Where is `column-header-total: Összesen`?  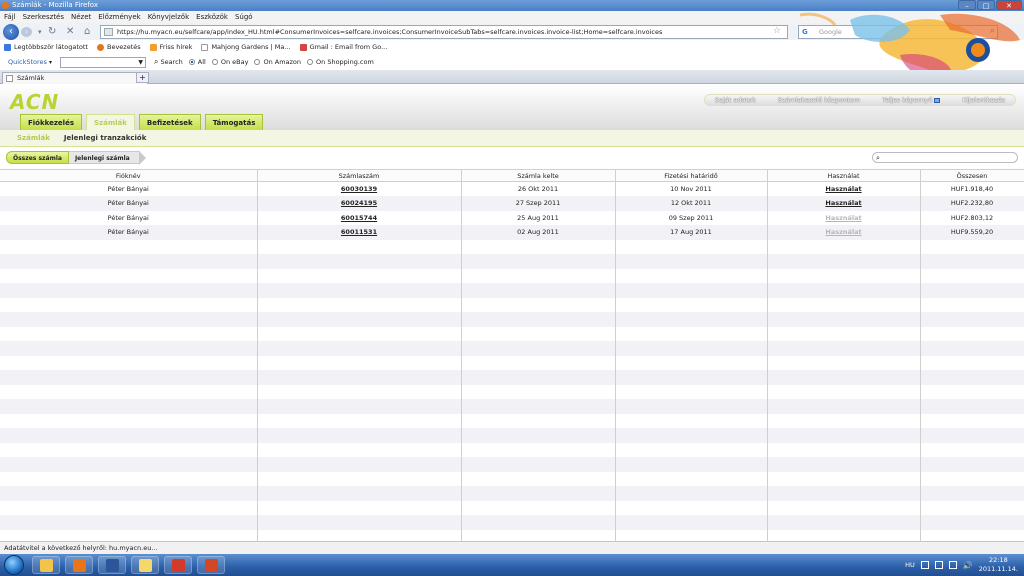 column-header-total: Összesen is located at coordinates (972, 175).